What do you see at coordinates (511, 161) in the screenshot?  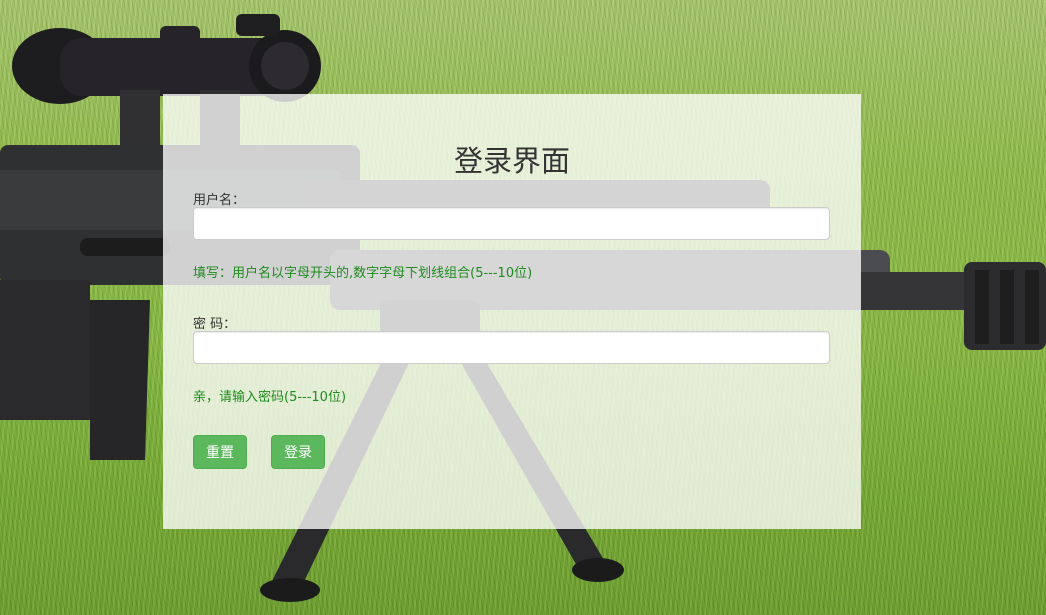 I see `page-title: 登录界面` at bounding box center [511, 161].